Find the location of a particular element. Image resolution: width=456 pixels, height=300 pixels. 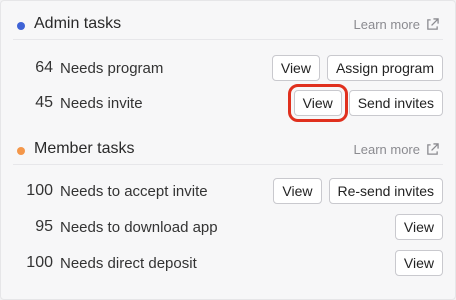

table-row: 100 Needs direct deposit View is located at coordinates (228, 263).